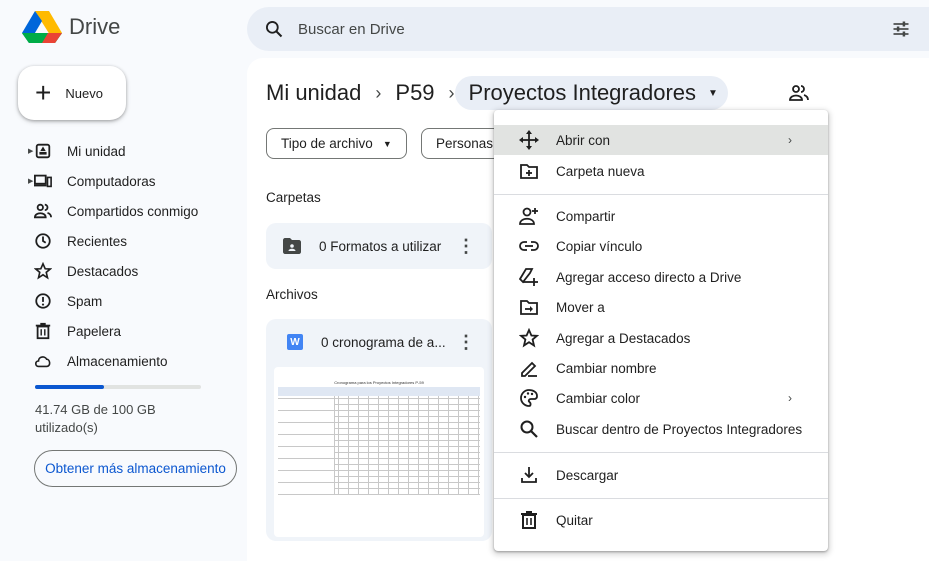  I want to click on menu-item-label: Buscar dentro de Proyectos Integradores, so click(679, 429).